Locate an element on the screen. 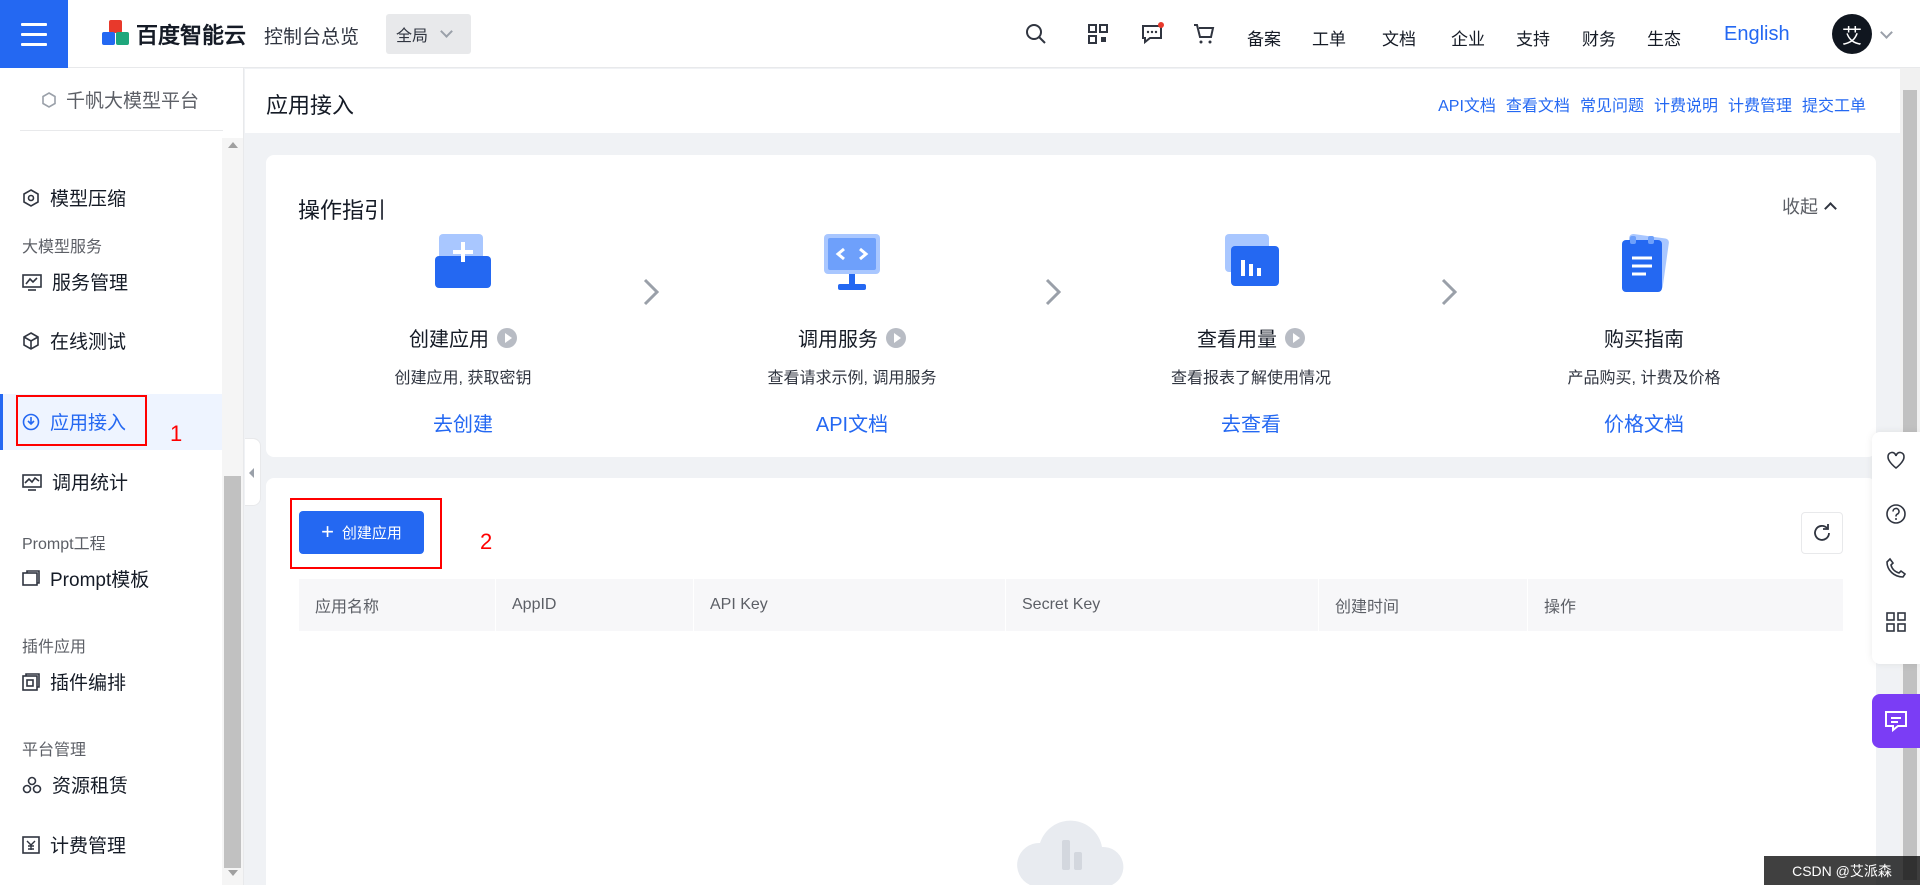 This screenshot has width=1920, height=885. sidebar-item-resource: 资源租赁 is located at coordinates (75, 784).